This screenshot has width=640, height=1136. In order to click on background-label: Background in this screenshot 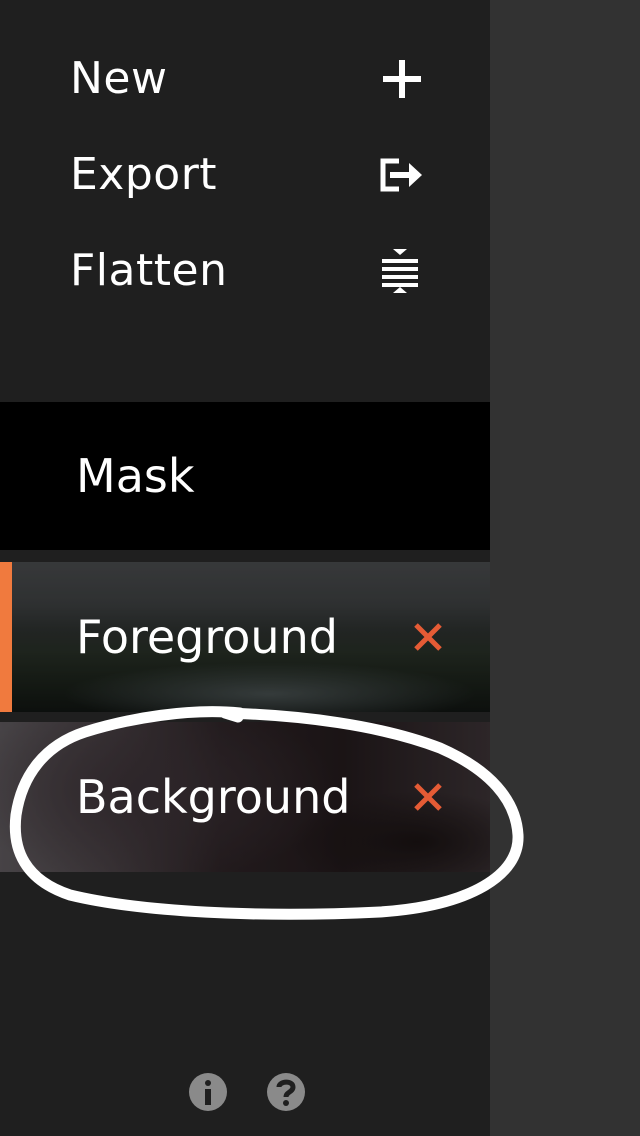, I will do `click(213, 797)`.